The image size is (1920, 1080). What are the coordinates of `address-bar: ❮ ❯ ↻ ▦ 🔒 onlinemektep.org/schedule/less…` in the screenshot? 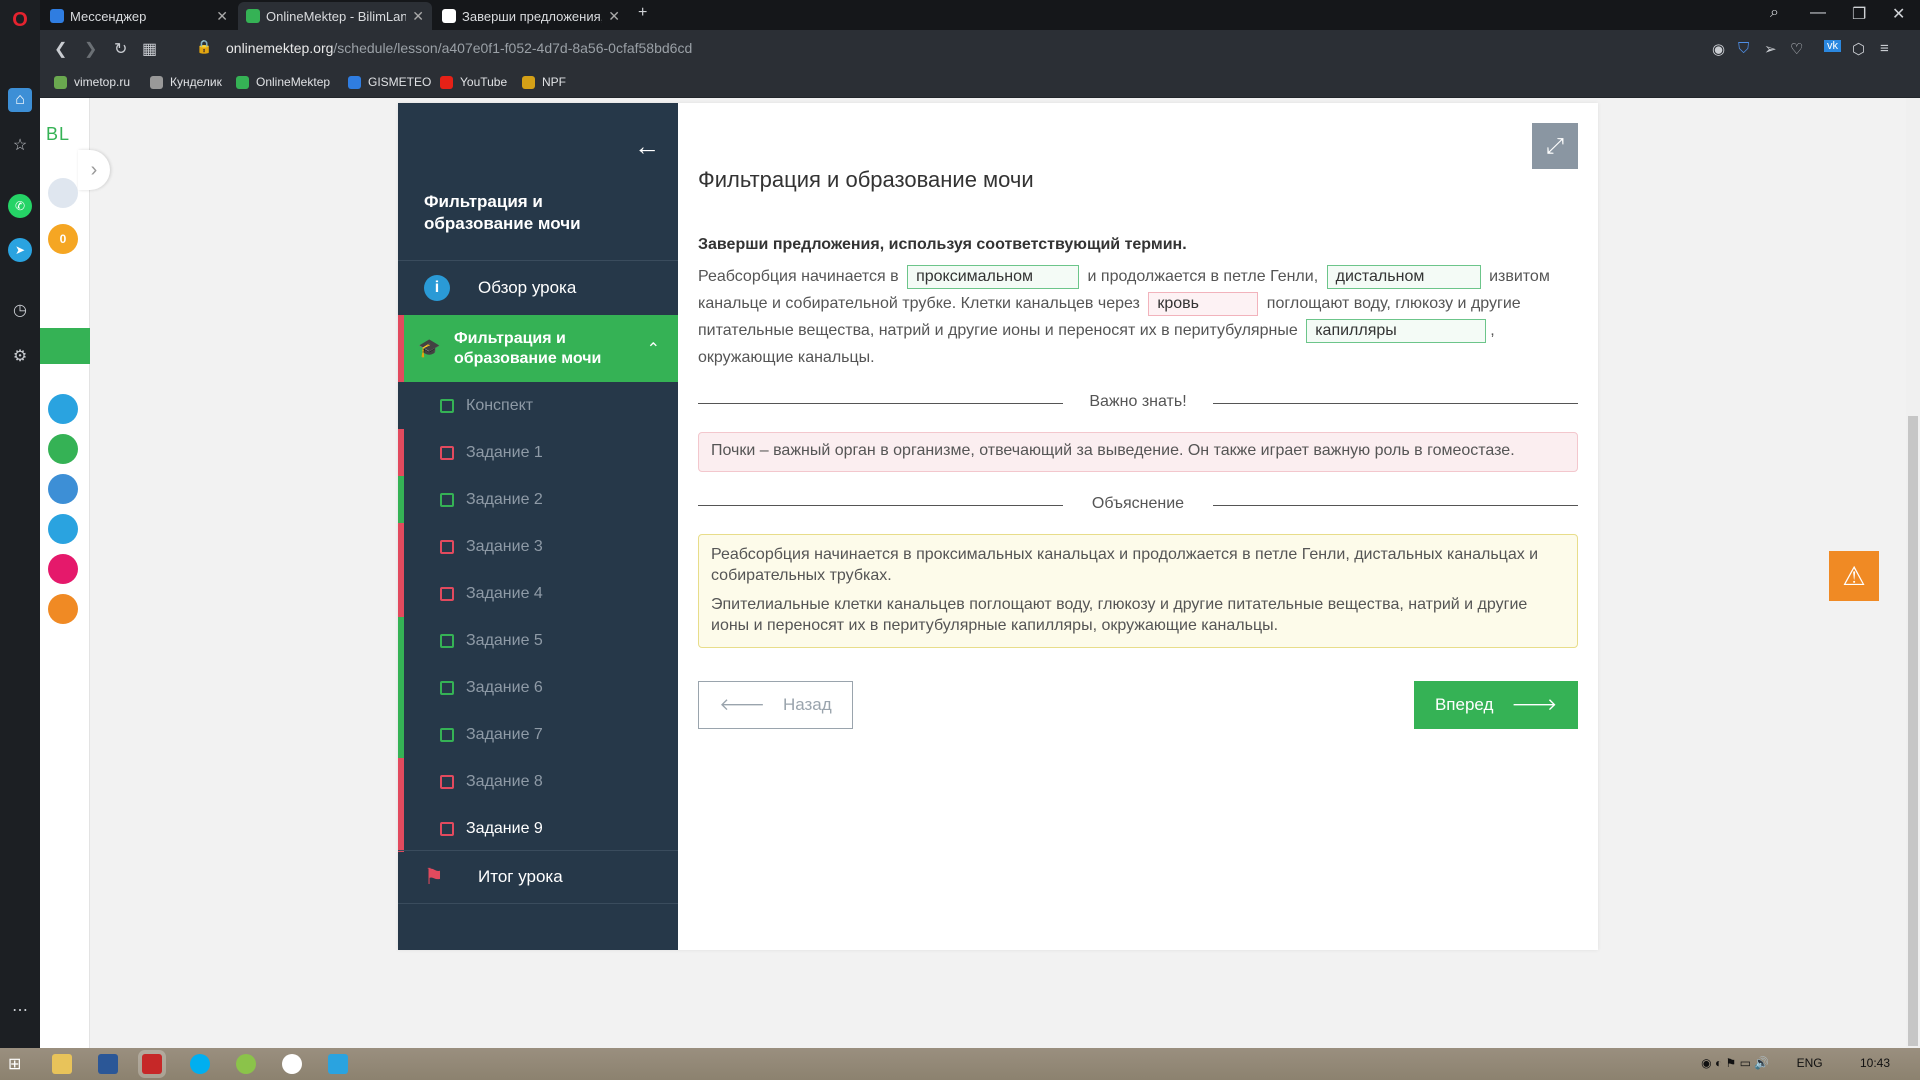 It's located at (980, 49).